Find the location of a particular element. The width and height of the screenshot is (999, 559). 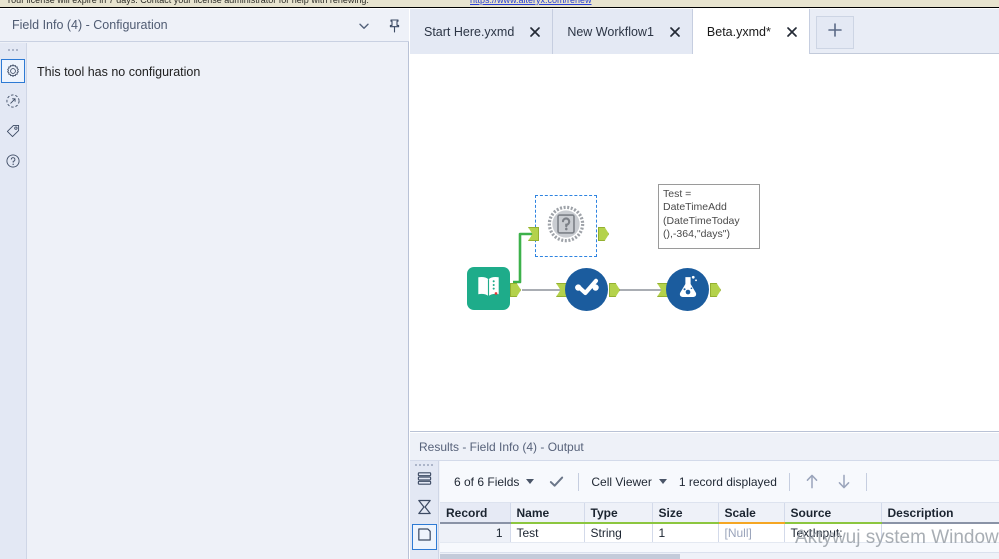

fields-selector: 6 of 6 Fields is located at coordinates (494, 481).